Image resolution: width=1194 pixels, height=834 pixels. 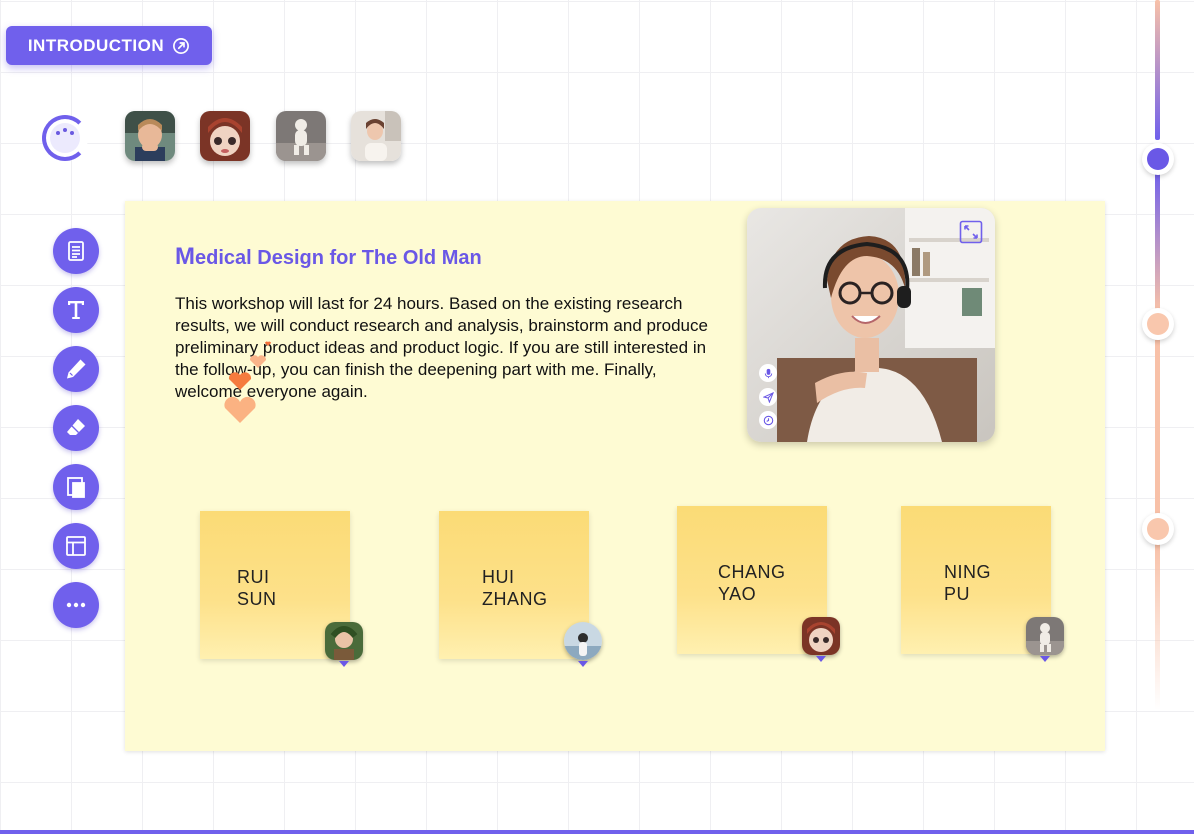 I want to click on timer-button, so click(x=768, y=420).